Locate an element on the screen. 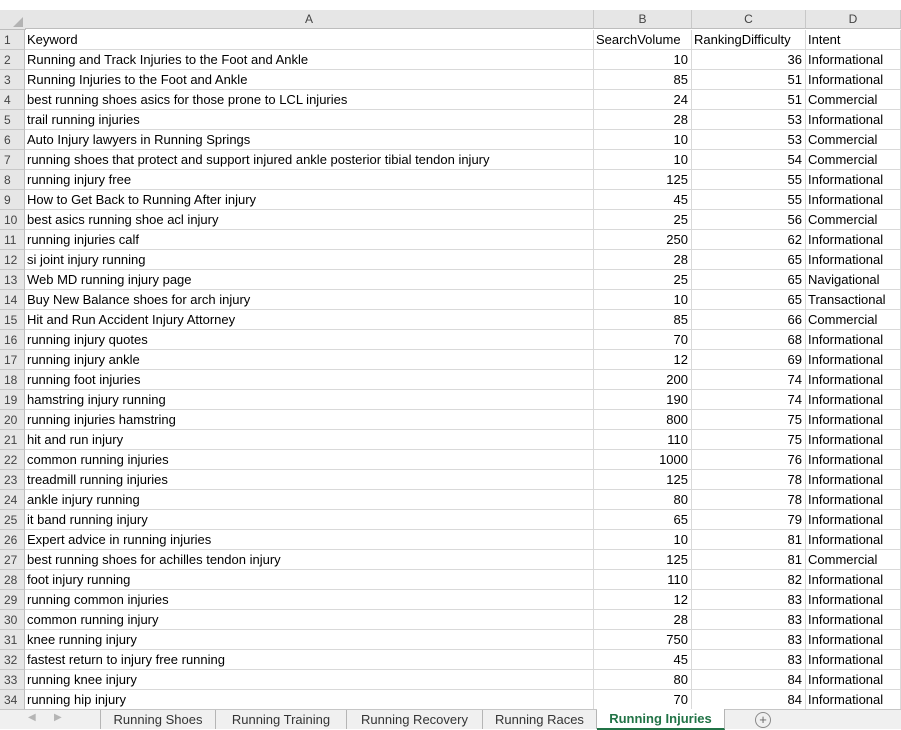  sheet-tab-running-races: Running Races is located at coordinates (540, 719).